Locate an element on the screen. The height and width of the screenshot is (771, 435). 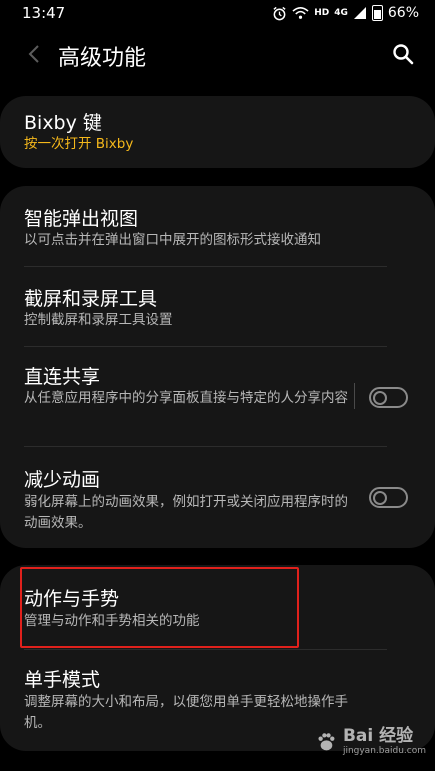
setting-subtitle: 调整屏幕的大小和布局，以便您用单手更轻松地操作手机。 is located at coordinates (186, 712).